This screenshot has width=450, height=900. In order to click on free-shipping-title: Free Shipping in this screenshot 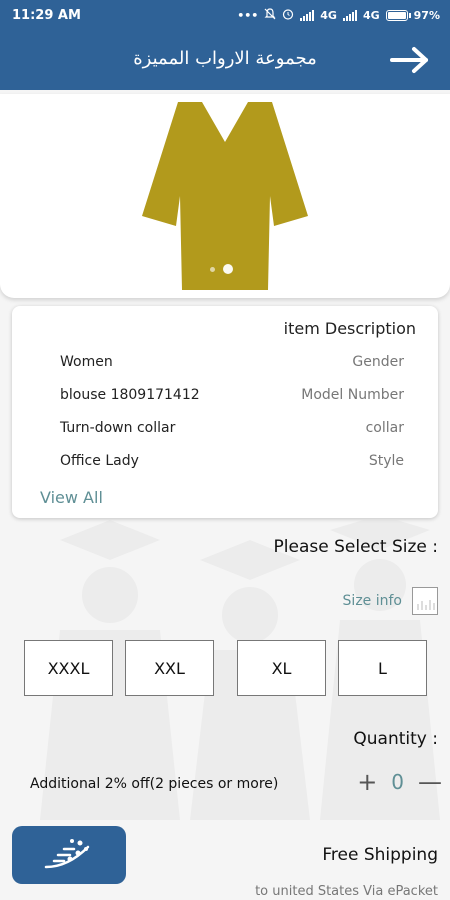, I will do `click(380, 855)`.